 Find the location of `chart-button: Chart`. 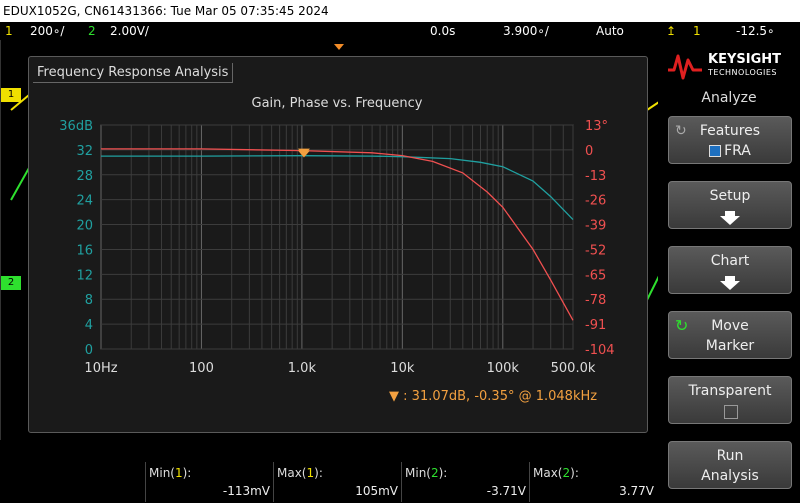

chart-button: Chart is located at coordinates (730, 270).